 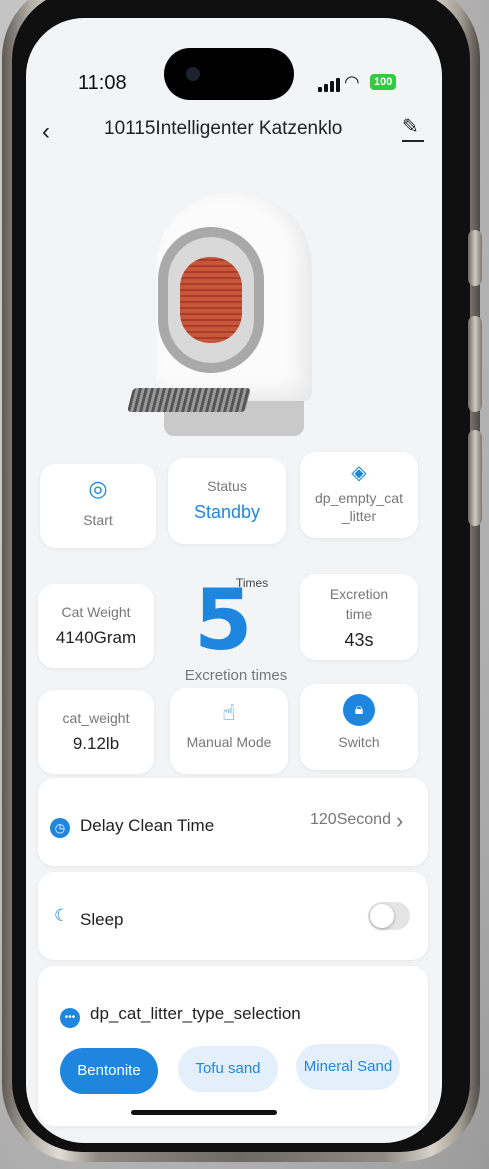 I want to click on sleep-row: ☾ Sleep, so click(x=233, y=916).